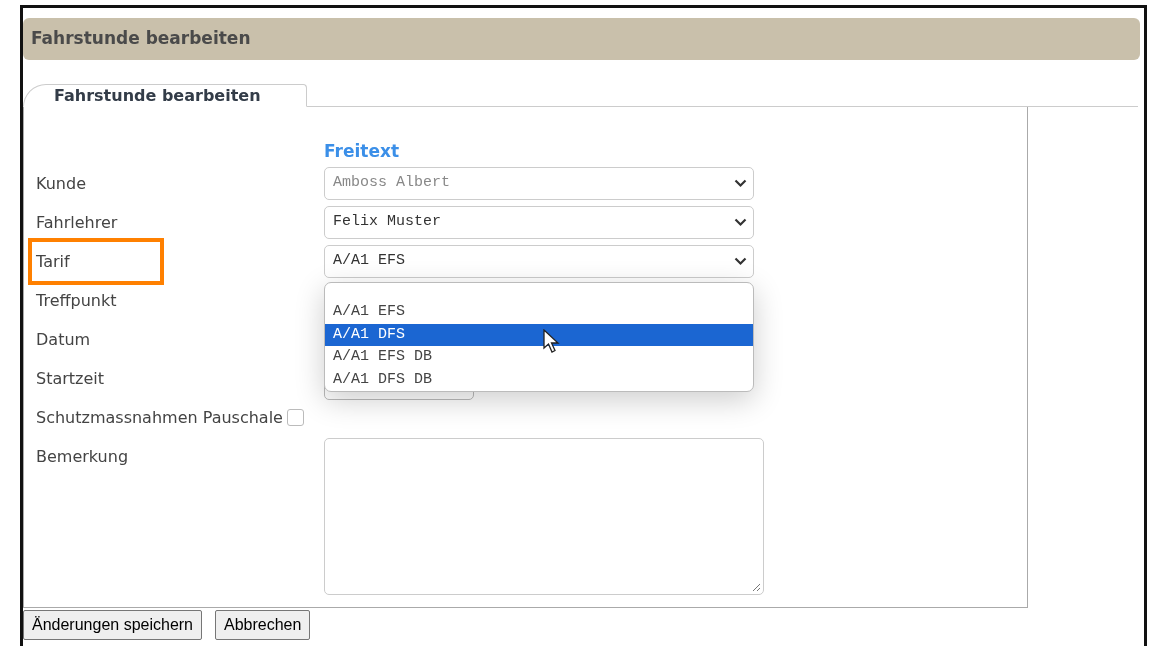 The image size is (1155, 646). What do you see at coordinates (362, 151) in the screenshot?
I see `section-heading: Freitext` at bounding box center [362, 151].